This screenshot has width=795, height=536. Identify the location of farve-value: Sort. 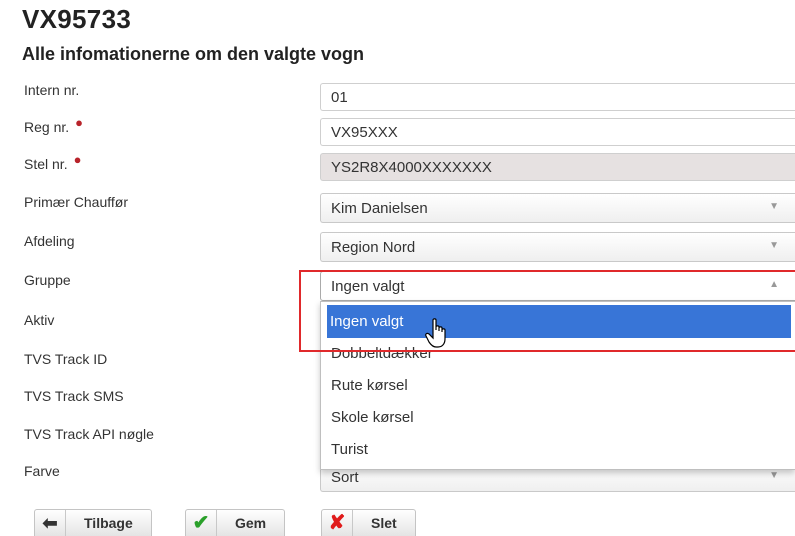
(345, 477).